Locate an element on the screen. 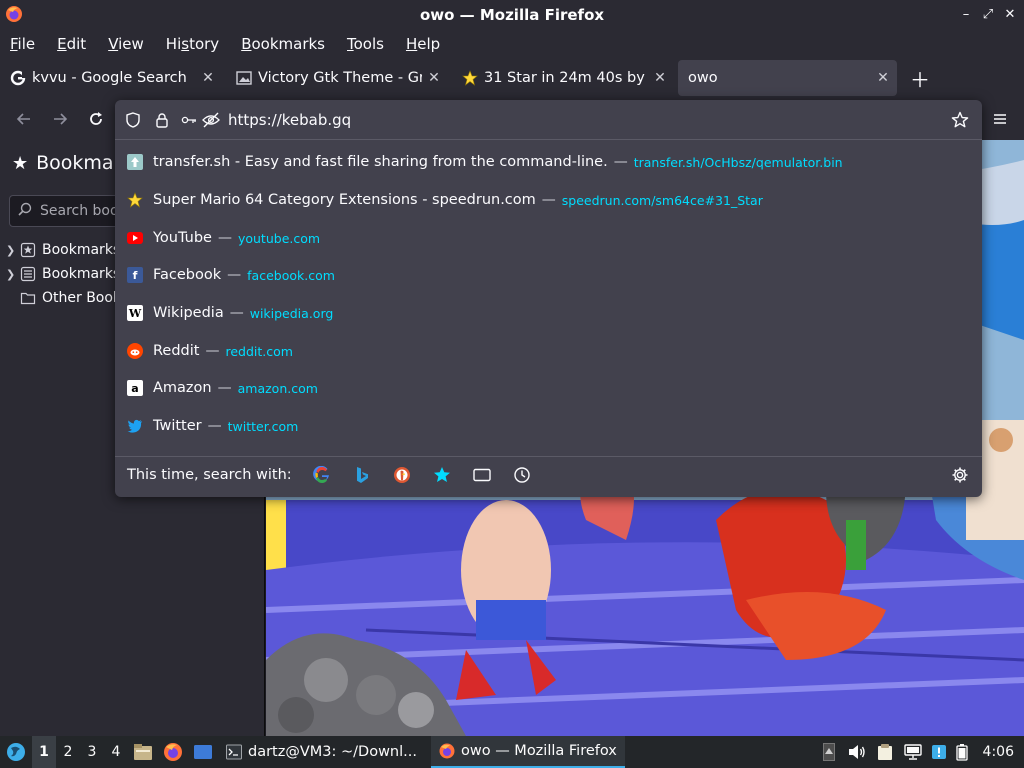  system-tray: 4:06 is located at coordinates (919, 752).